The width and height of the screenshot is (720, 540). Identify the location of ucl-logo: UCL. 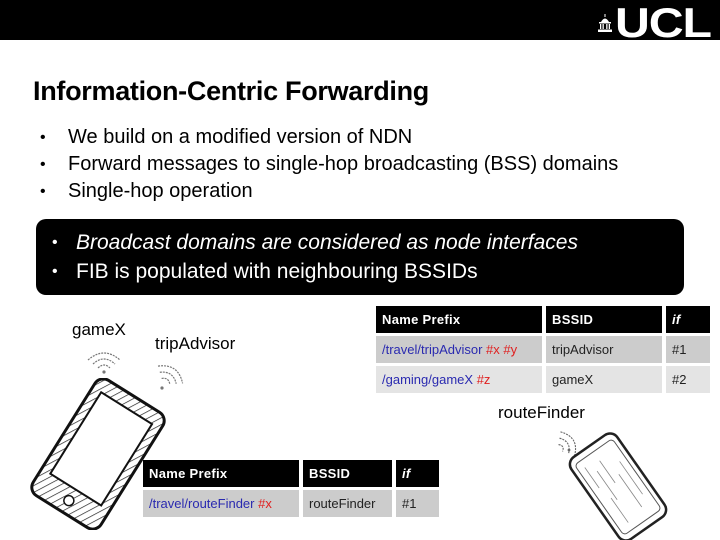
(654, 23).